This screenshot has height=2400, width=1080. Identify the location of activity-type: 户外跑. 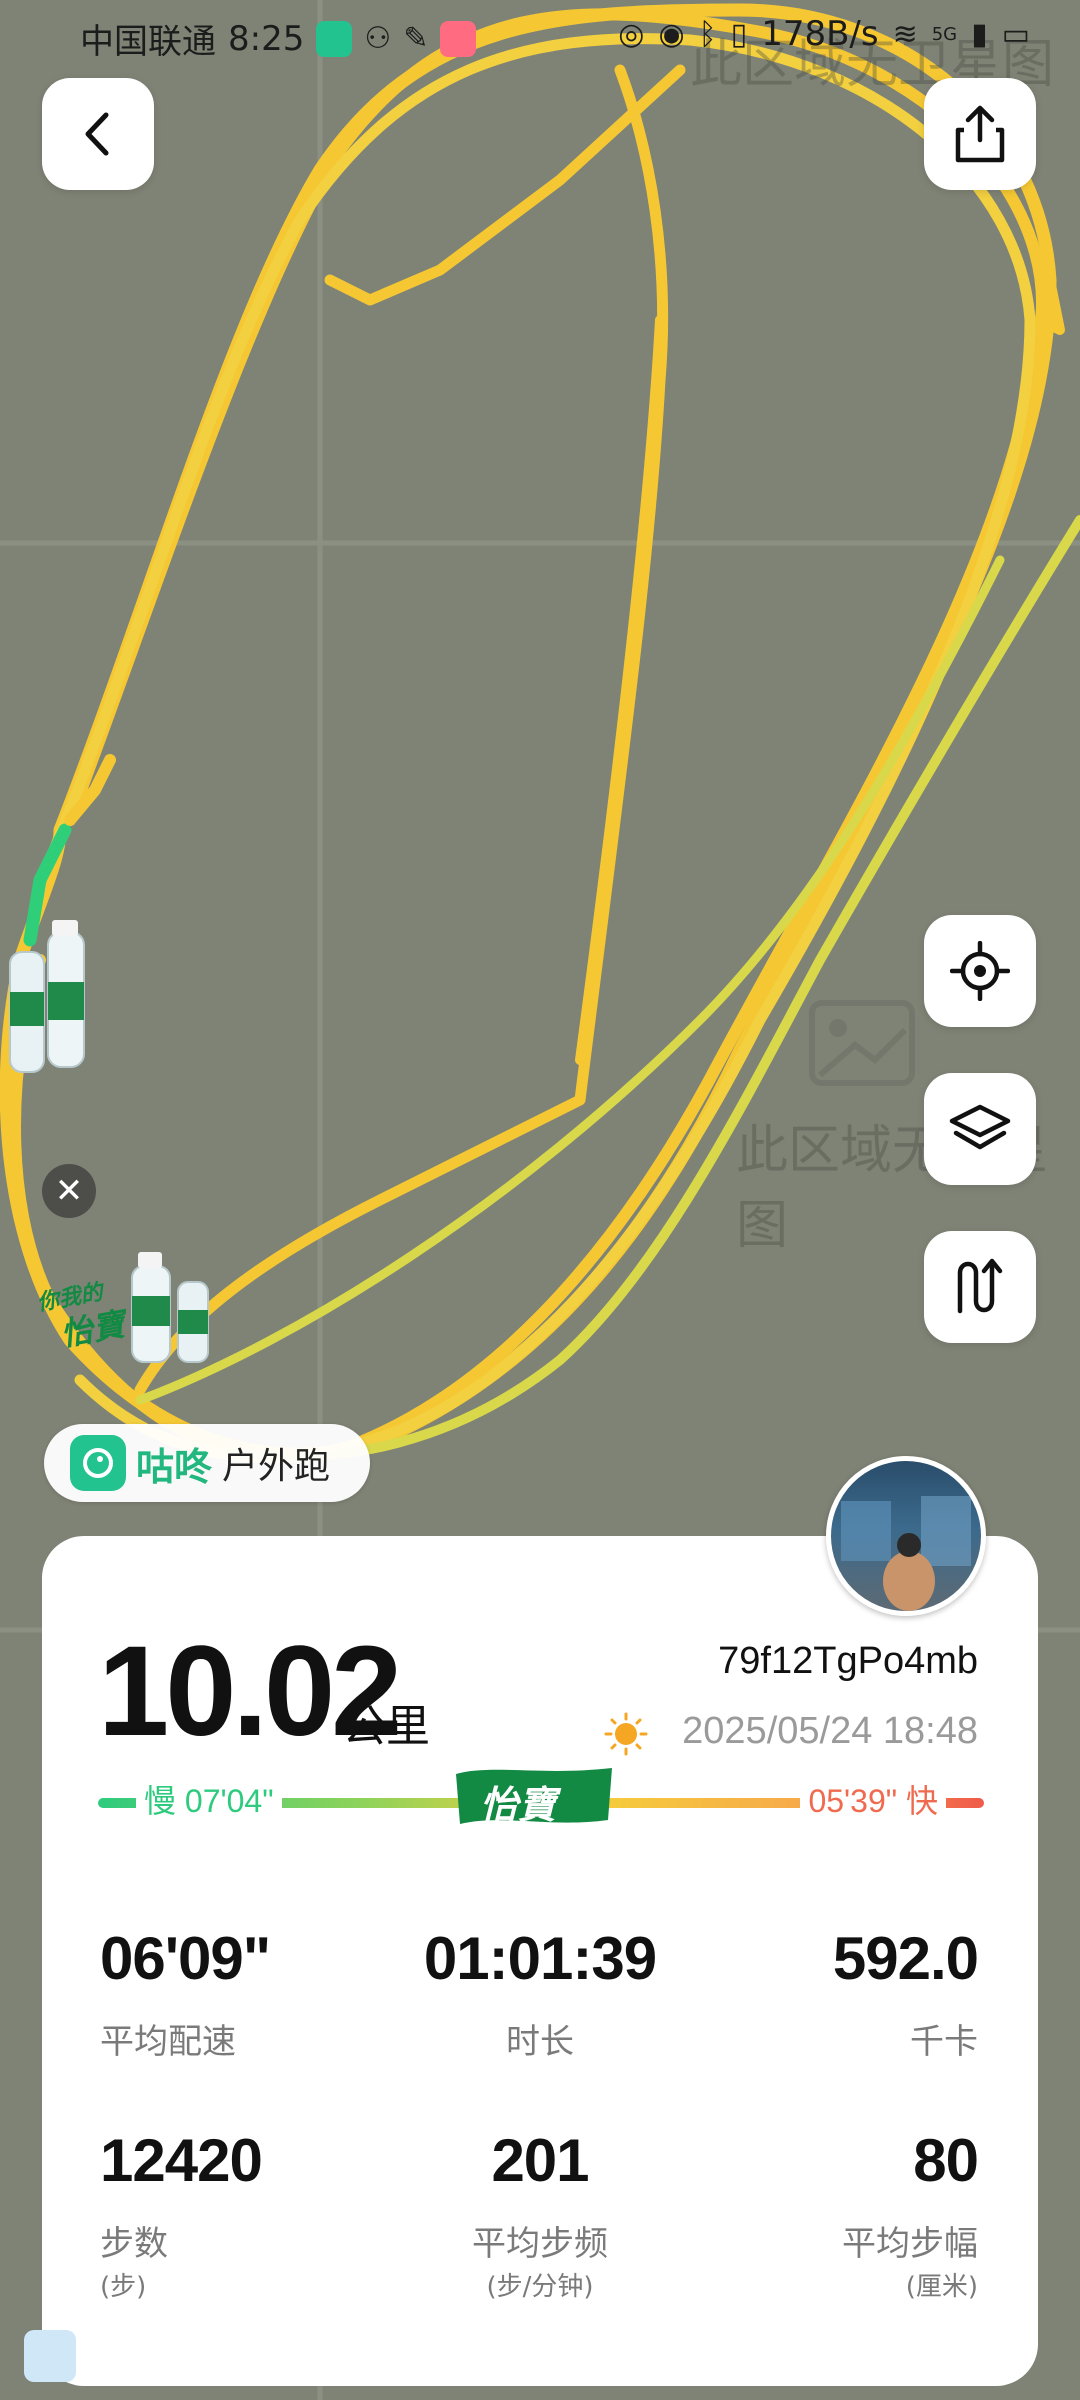
(276, 1466).